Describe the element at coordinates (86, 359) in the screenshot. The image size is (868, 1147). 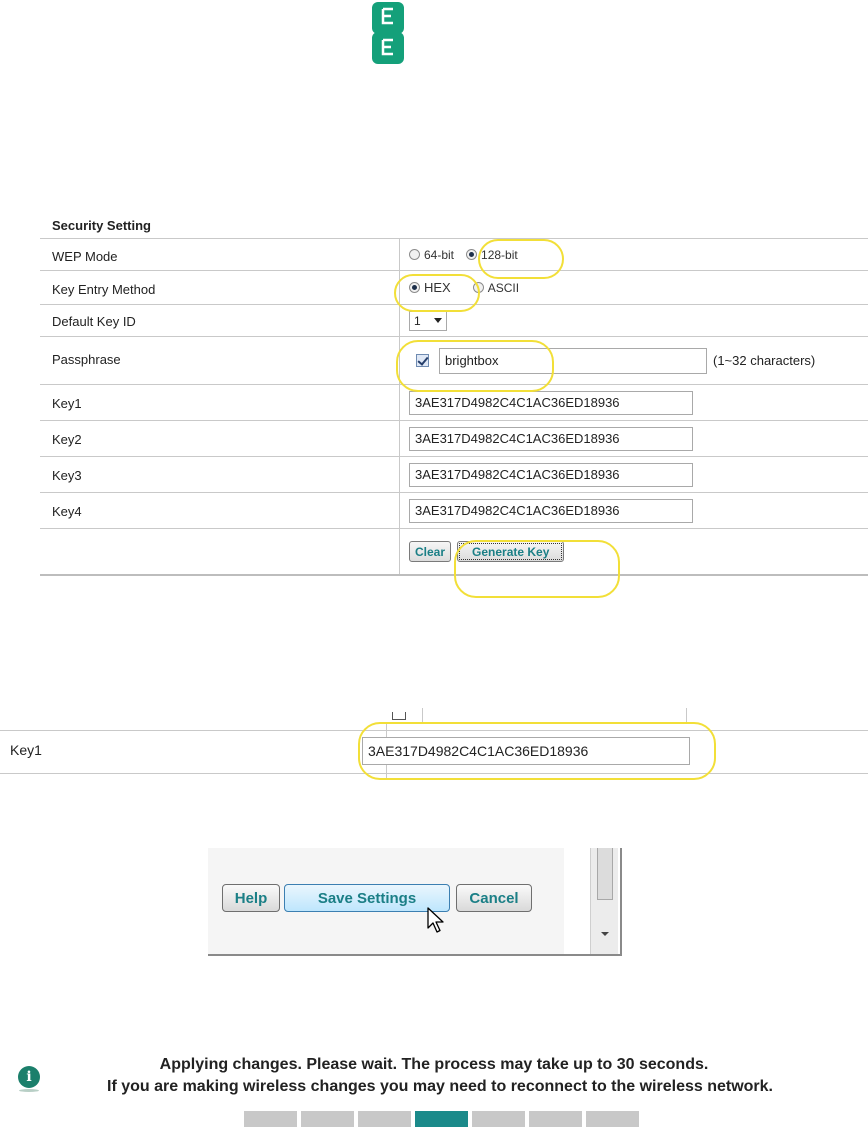
I see `passphrase-label: Passphrase` at that location.